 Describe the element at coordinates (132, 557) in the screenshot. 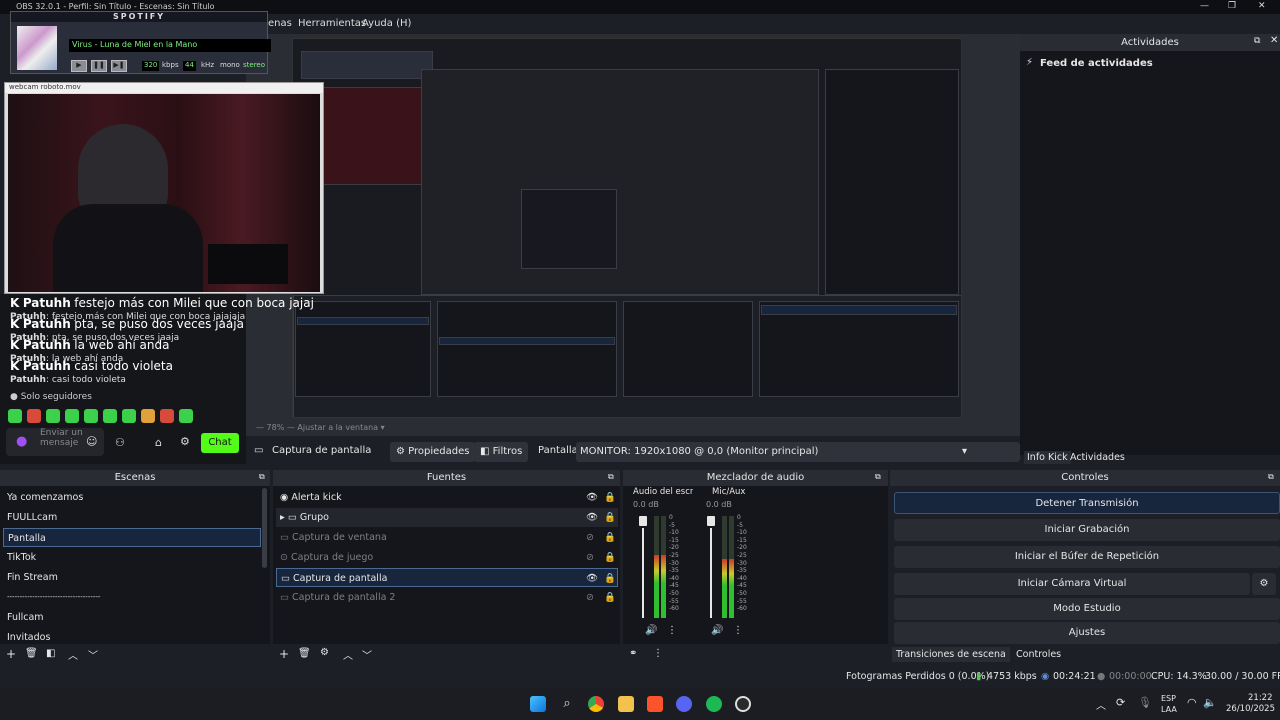

I see `scene-item: TikTok` at that location.